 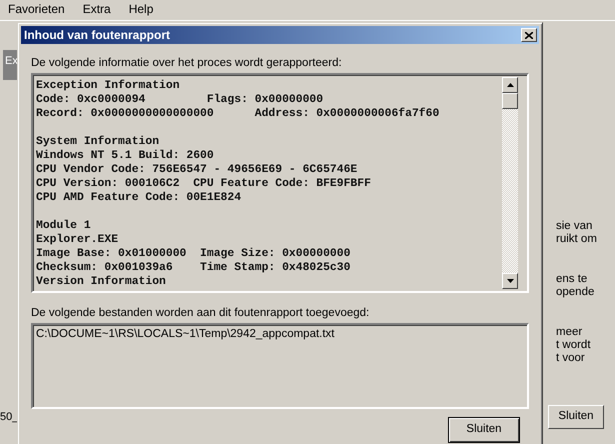 What do you see at coordinates (64, 226) in the screenshot?
I see `report-line: Module 1` at bounding box center [64, 226].